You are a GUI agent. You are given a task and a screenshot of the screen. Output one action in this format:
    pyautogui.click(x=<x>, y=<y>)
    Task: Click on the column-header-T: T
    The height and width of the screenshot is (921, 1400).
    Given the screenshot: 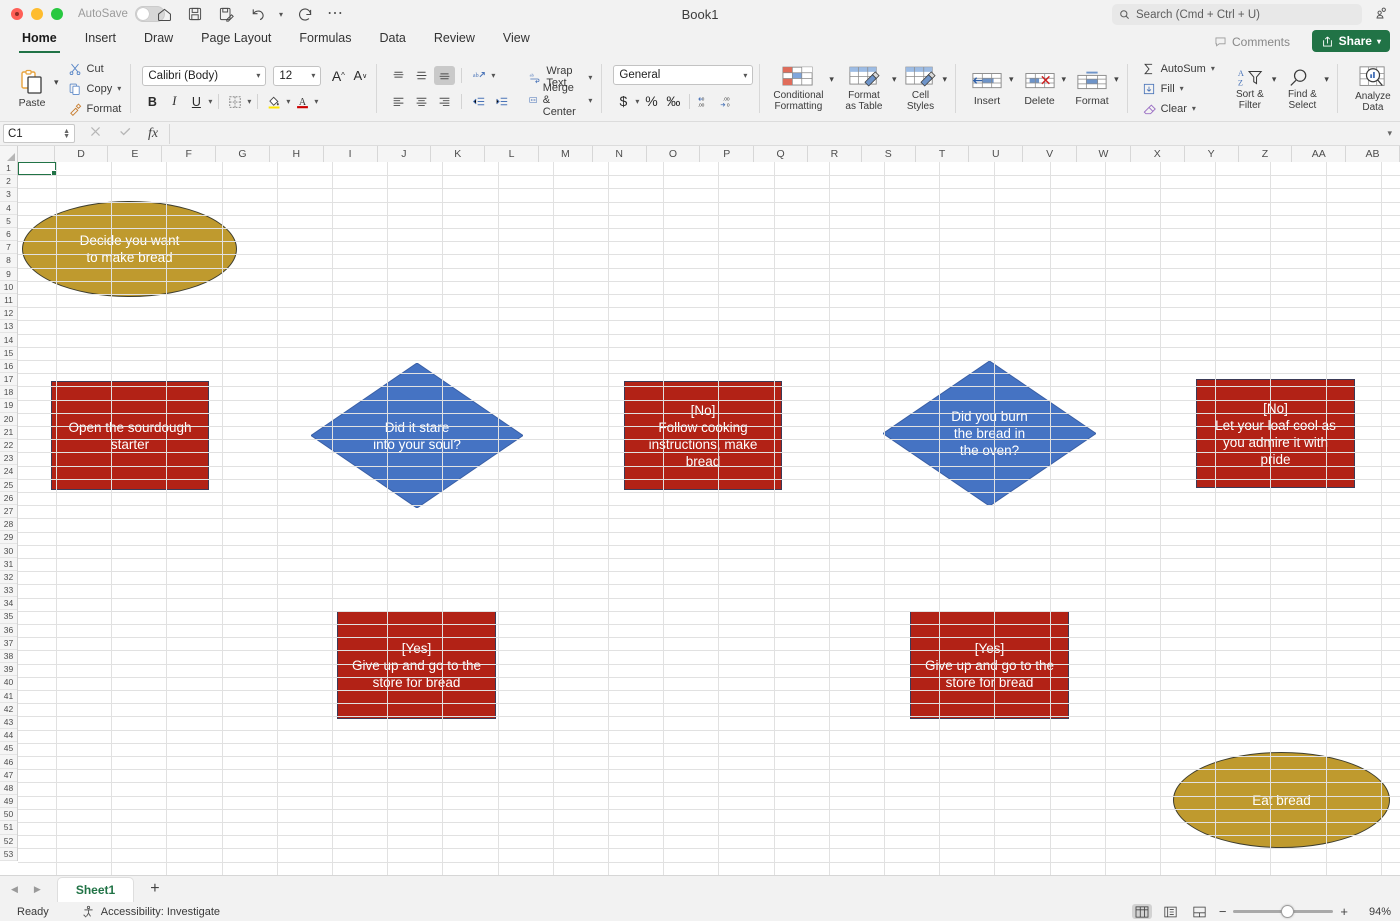 What is the action you would take?
    pyautogui.click(x=942, y=154)
    